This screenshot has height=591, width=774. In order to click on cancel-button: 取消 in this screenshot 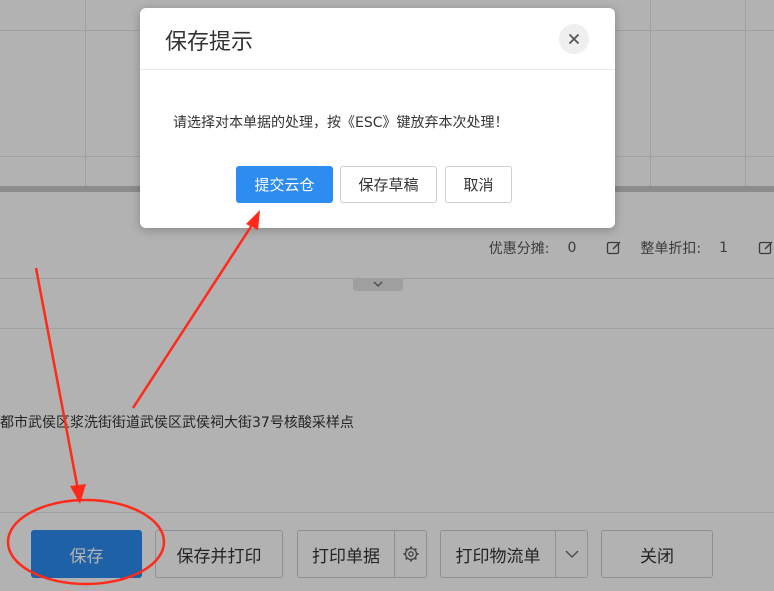, I will do `click(478, 184)`.